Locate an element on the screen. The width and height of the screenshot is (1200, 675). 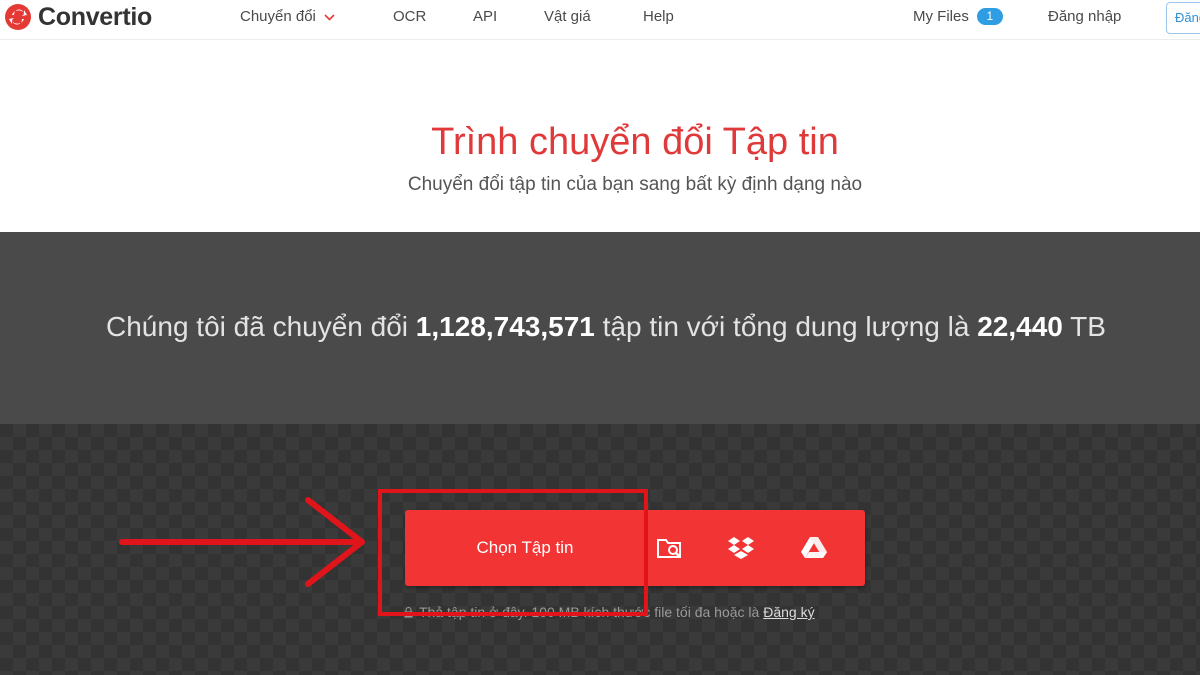
dropbox-icon is located at coordinates (741, 548).